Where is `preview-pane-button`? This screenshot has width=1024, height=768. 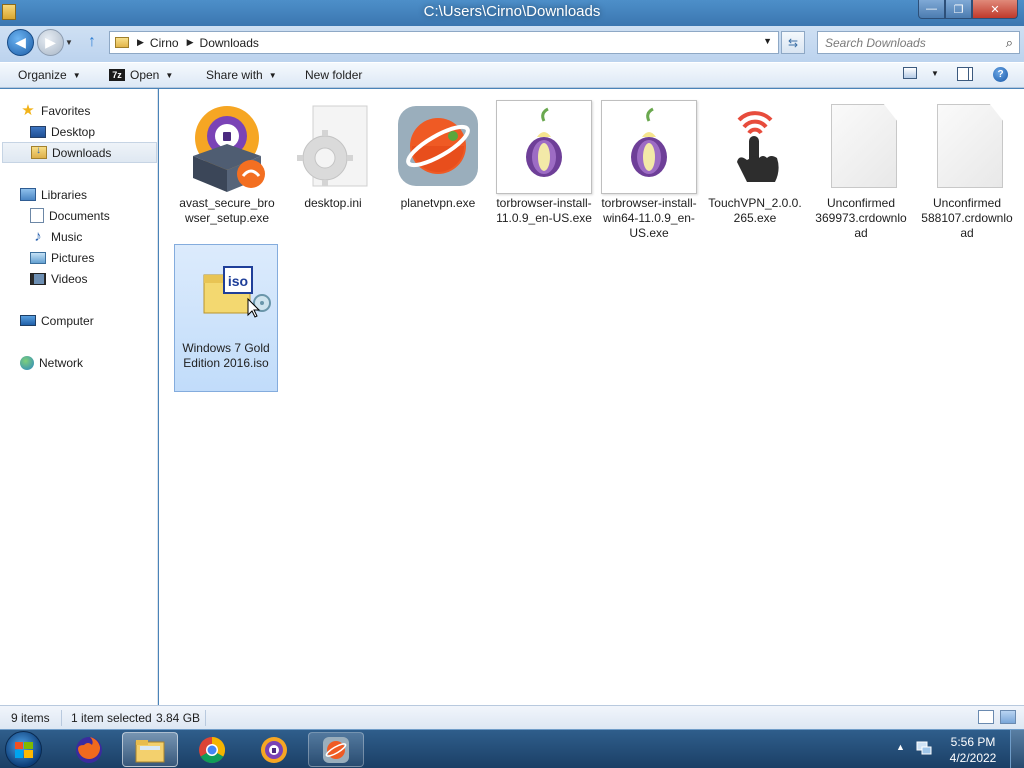
preview-pane-button is located at coordinates (965, 74).